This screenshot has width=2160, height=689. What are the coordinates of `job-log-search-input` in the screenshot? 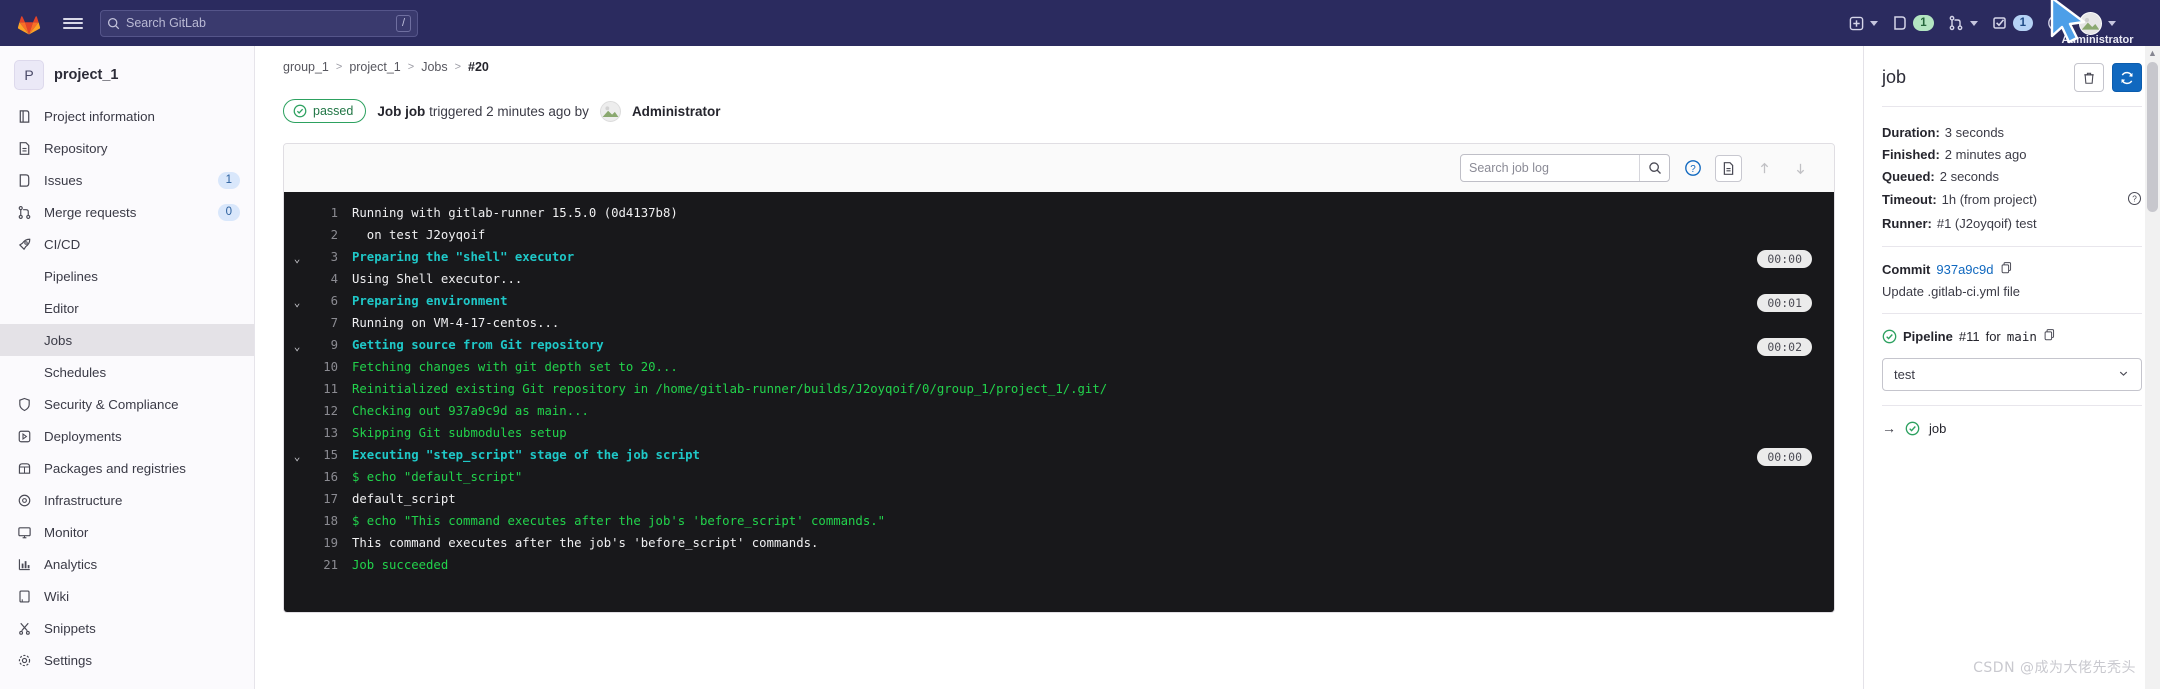 It's located at (1550, 168).